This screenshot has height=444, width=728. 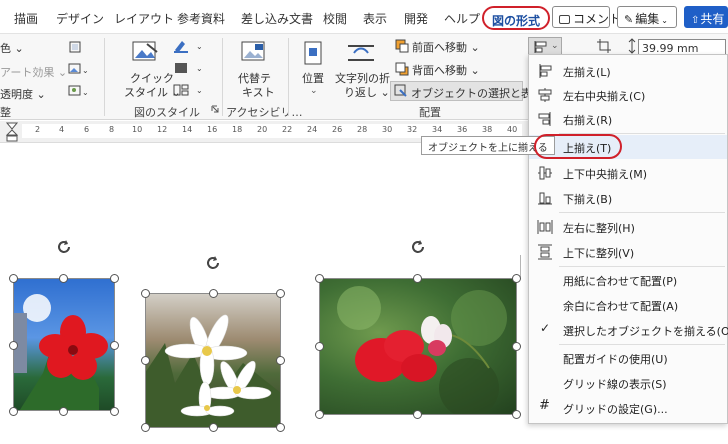 I want to click on menu-item-distribute-vertical: 上下に整列(V), so click(x=628, y=252).